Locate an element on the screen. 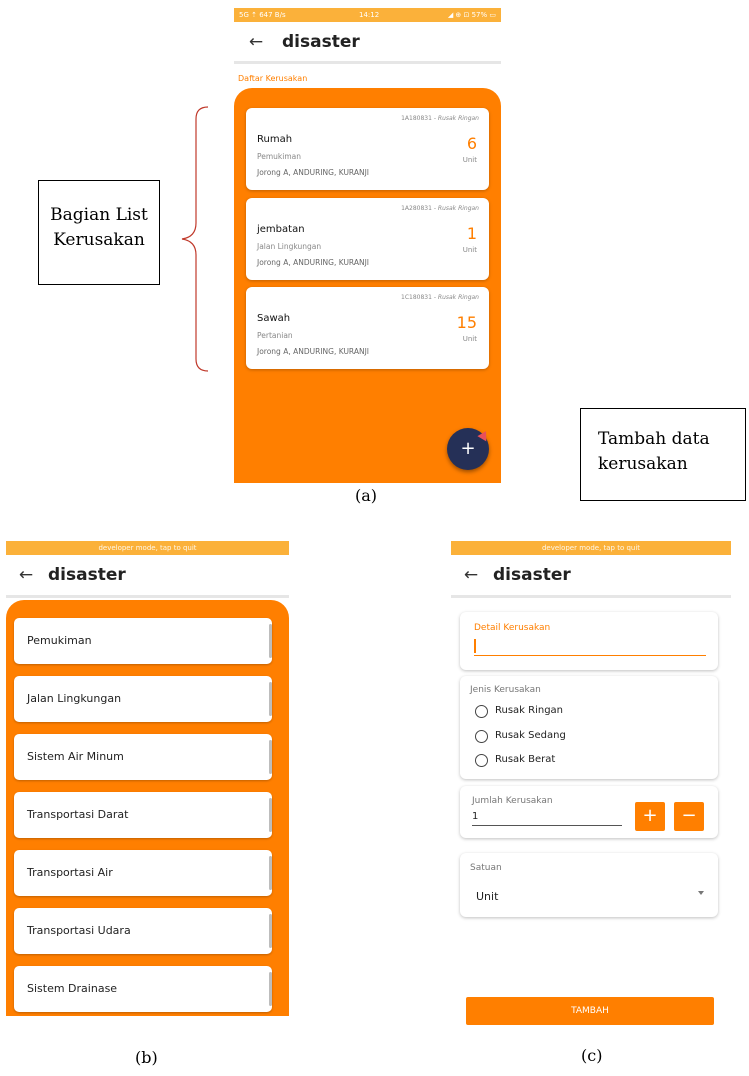 This screenshot has width=749, height=1076. caption-b: (b) is located at coordinates (146, 1057).